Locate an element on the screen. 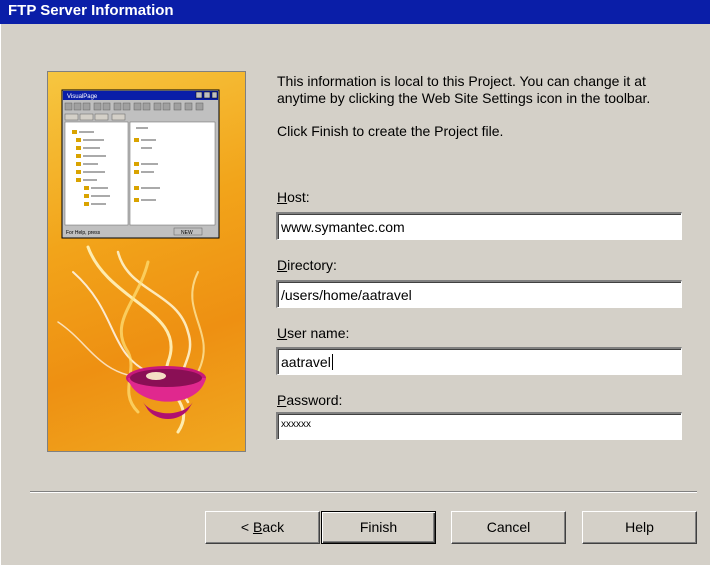 Image resolution: width=710 pixels, height=565 pixels. password-input: xxxxxx is located at coordinates (479, 426).